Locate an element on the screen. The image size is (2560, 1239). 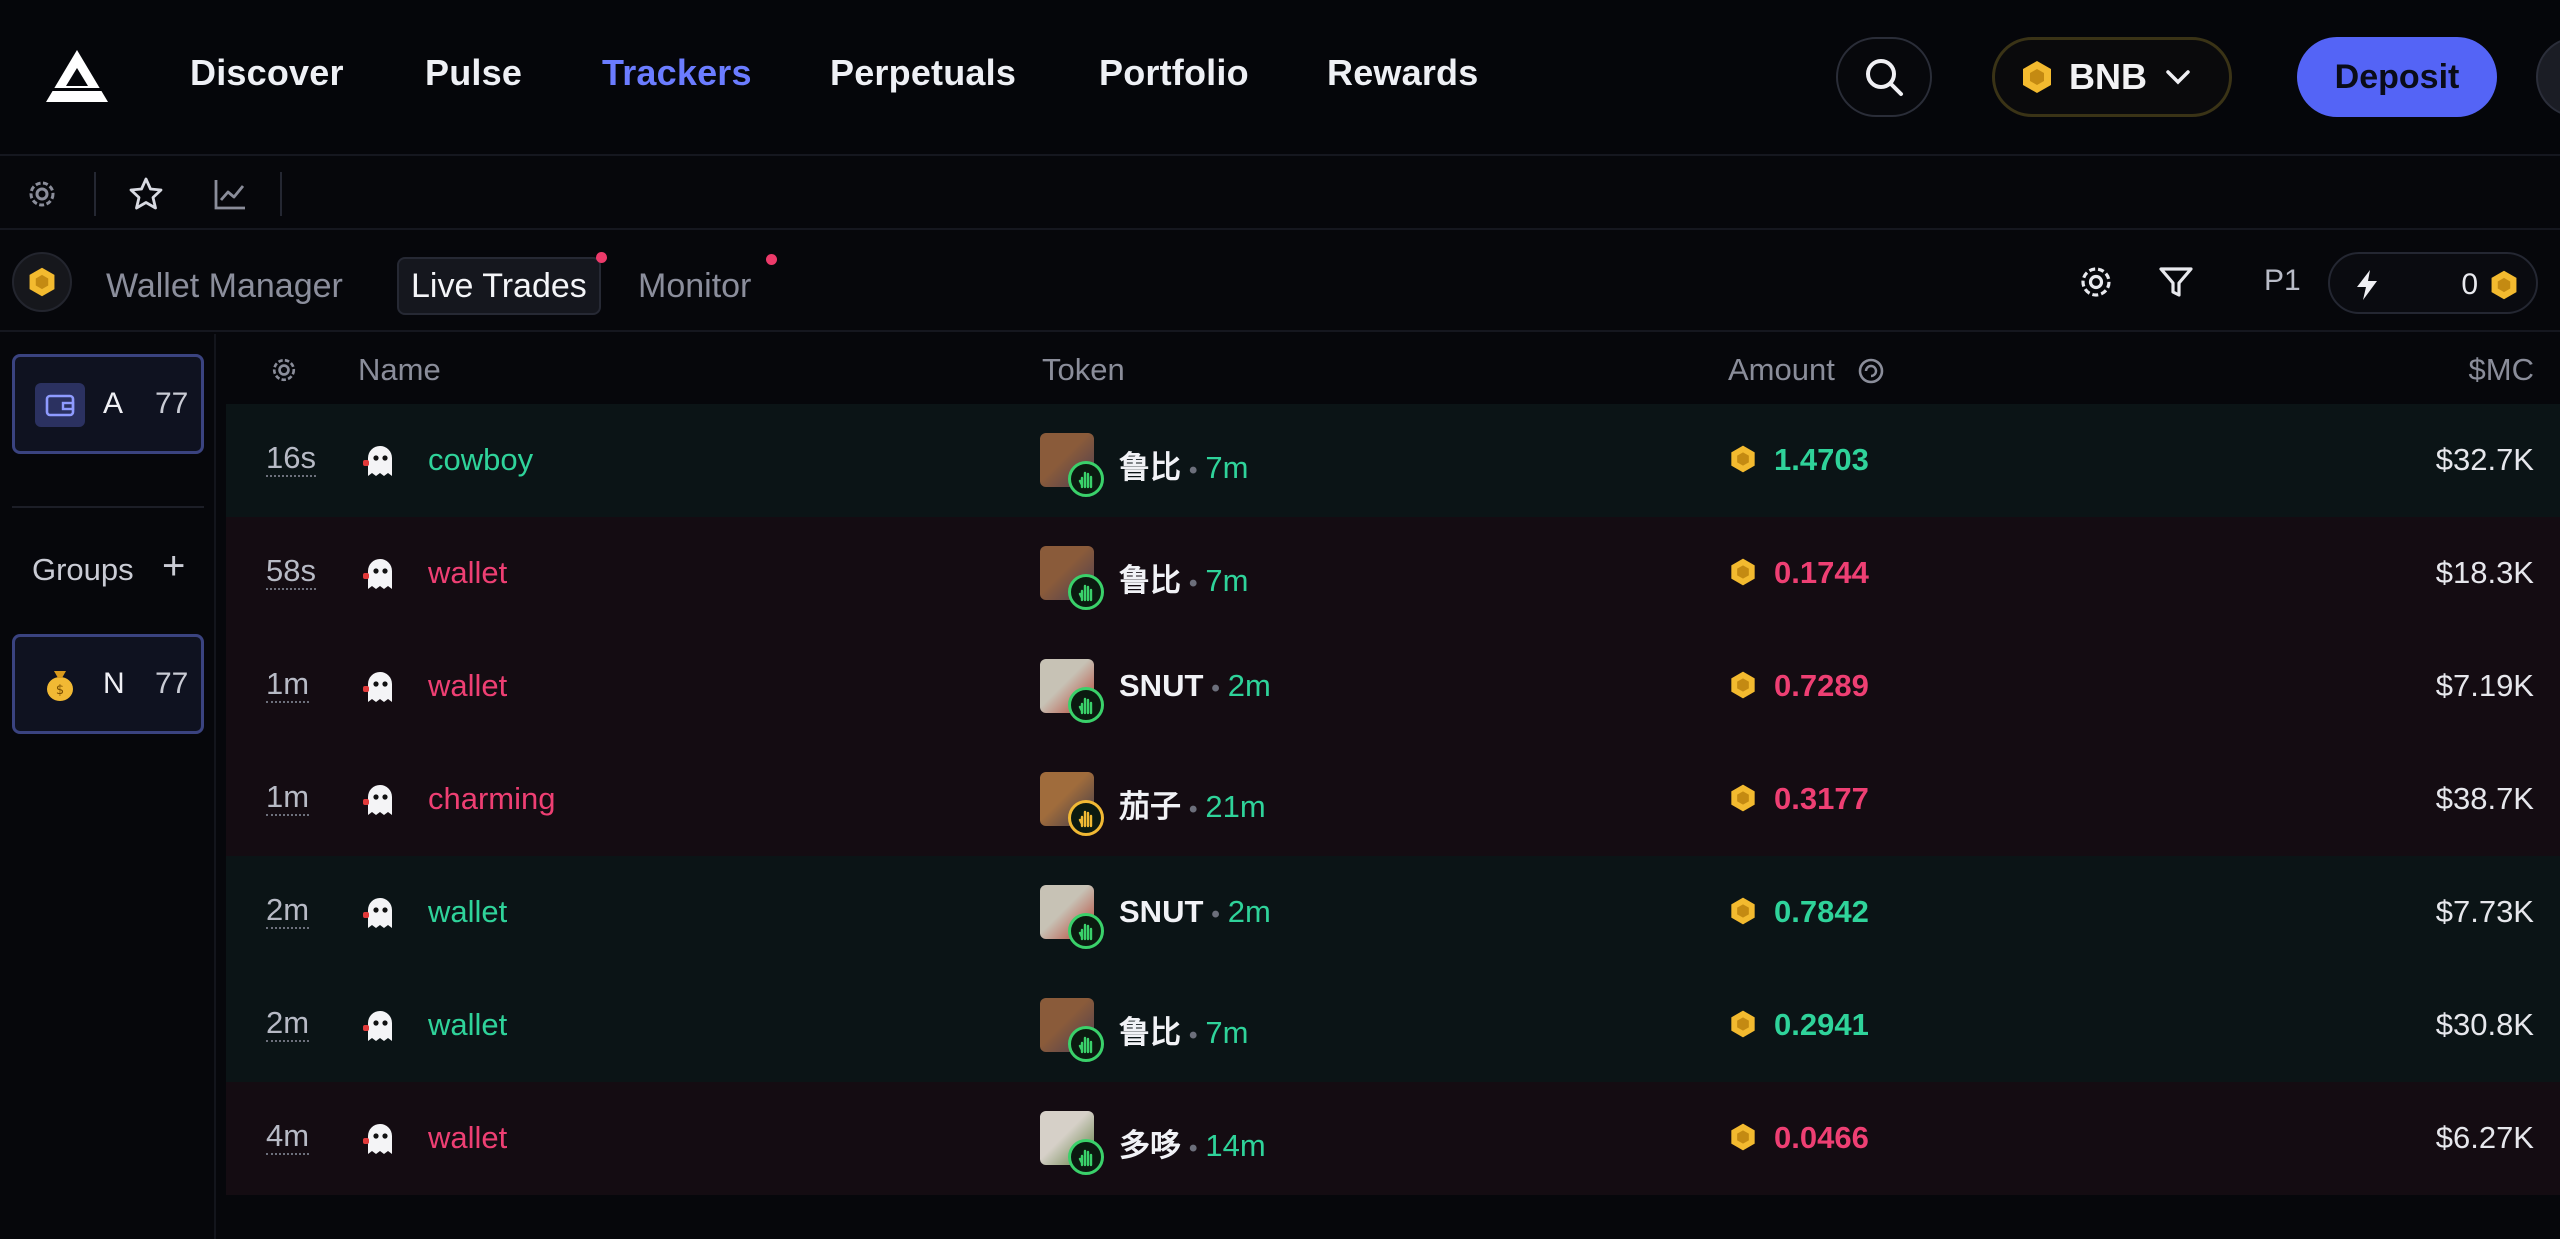
wallet-name: charming is located at coordinates (492, 799).